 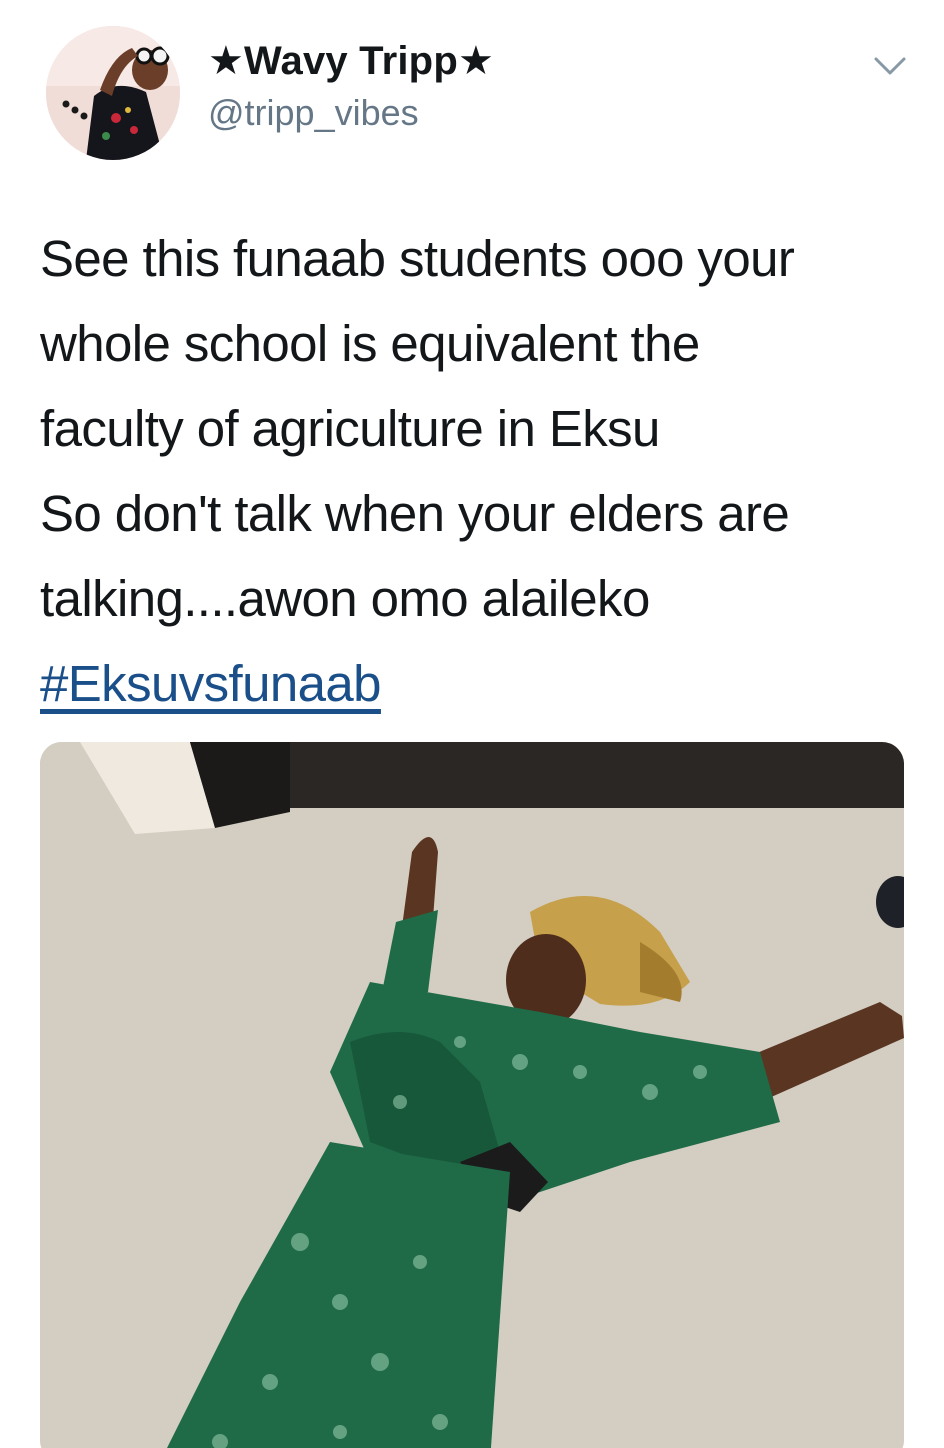 What do you see at coordinates (417, 258) in the screenshot?
I see `tweet-text-line: See this funaab students ooo your` at bounding box center [417, 258].